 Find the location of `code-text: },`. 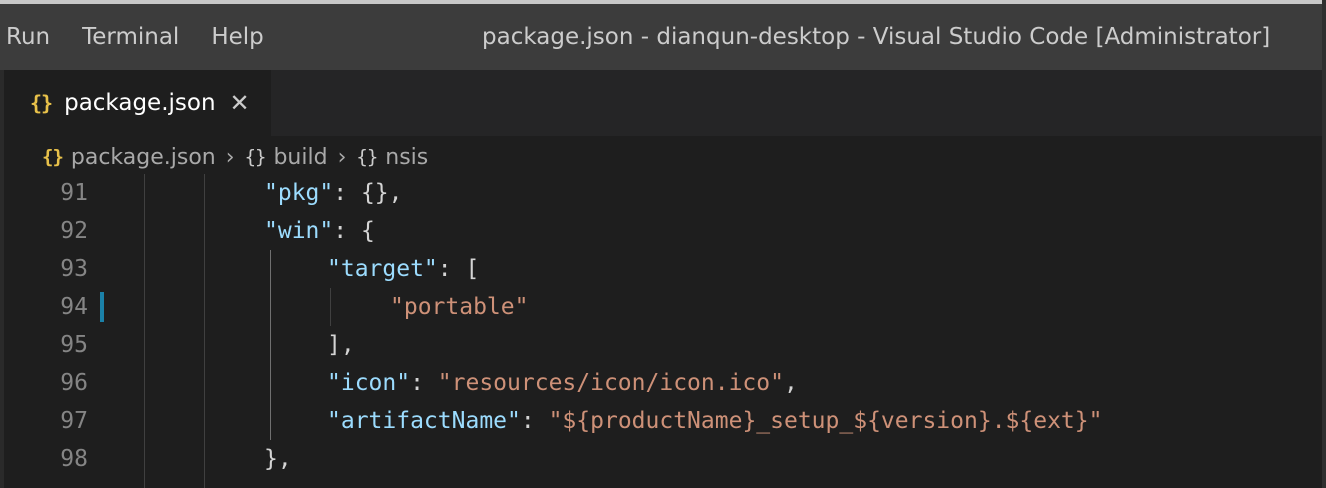

code-text: }, is located at coordinates (278, 459).